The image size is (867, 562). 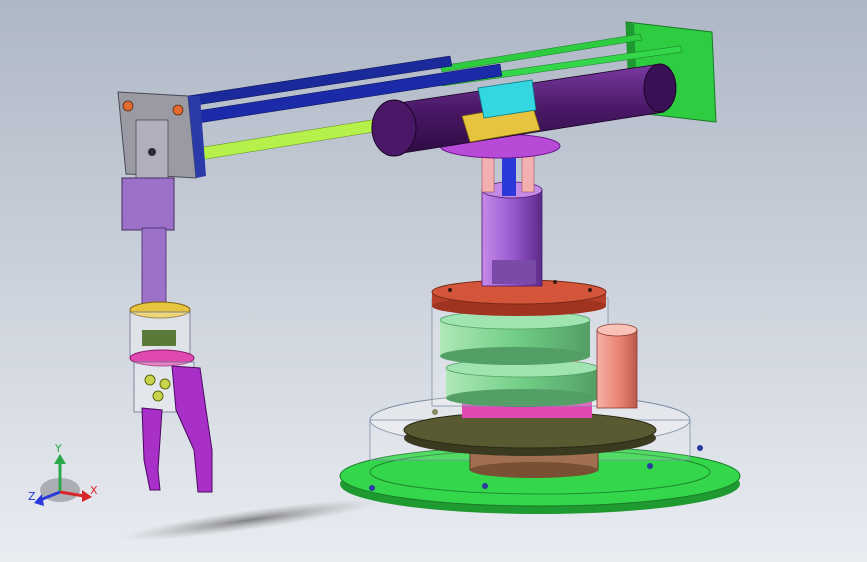 I want to click on gripper-finger-right, so click(x=192, y=429).